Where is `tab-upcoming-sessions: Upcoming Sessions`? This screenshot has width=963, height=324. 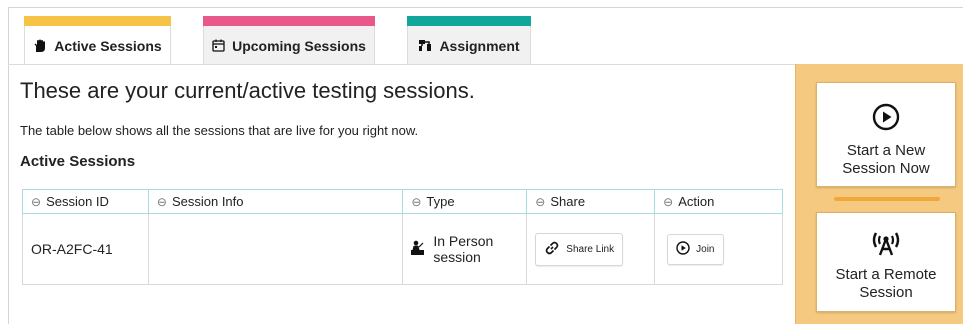
tab-upcoming-sessions: Upcoming Sessions is located at coordinates (289, 40).